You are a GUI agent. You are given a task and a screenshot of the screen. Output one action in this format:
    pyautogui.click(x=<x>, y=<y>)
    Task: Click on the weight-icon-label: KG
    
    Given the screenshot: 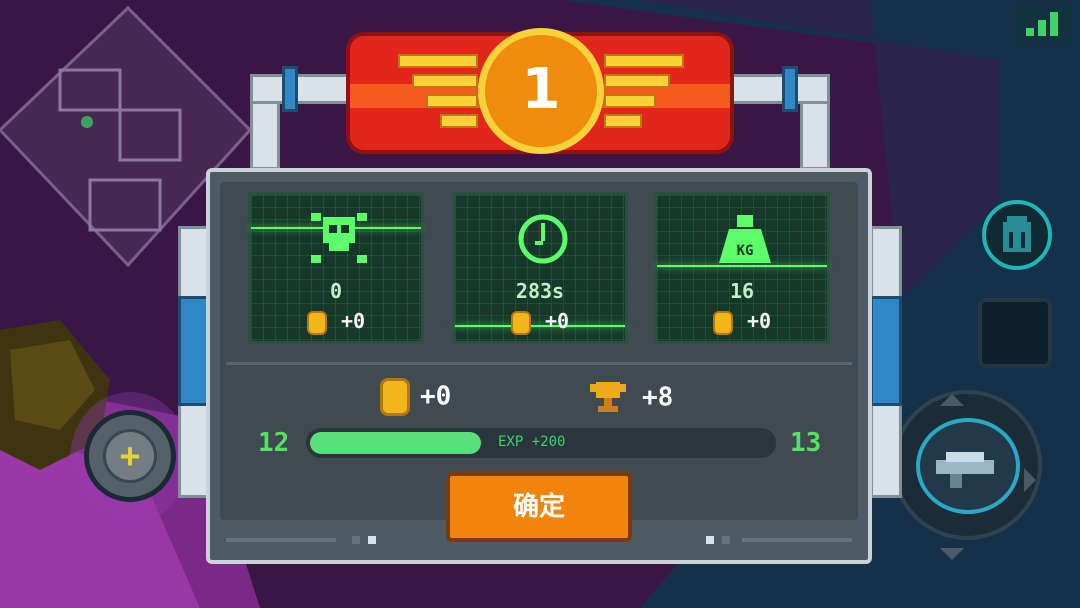 What is the action you would take?
    pyautogui.click(x=745, y=251)
    